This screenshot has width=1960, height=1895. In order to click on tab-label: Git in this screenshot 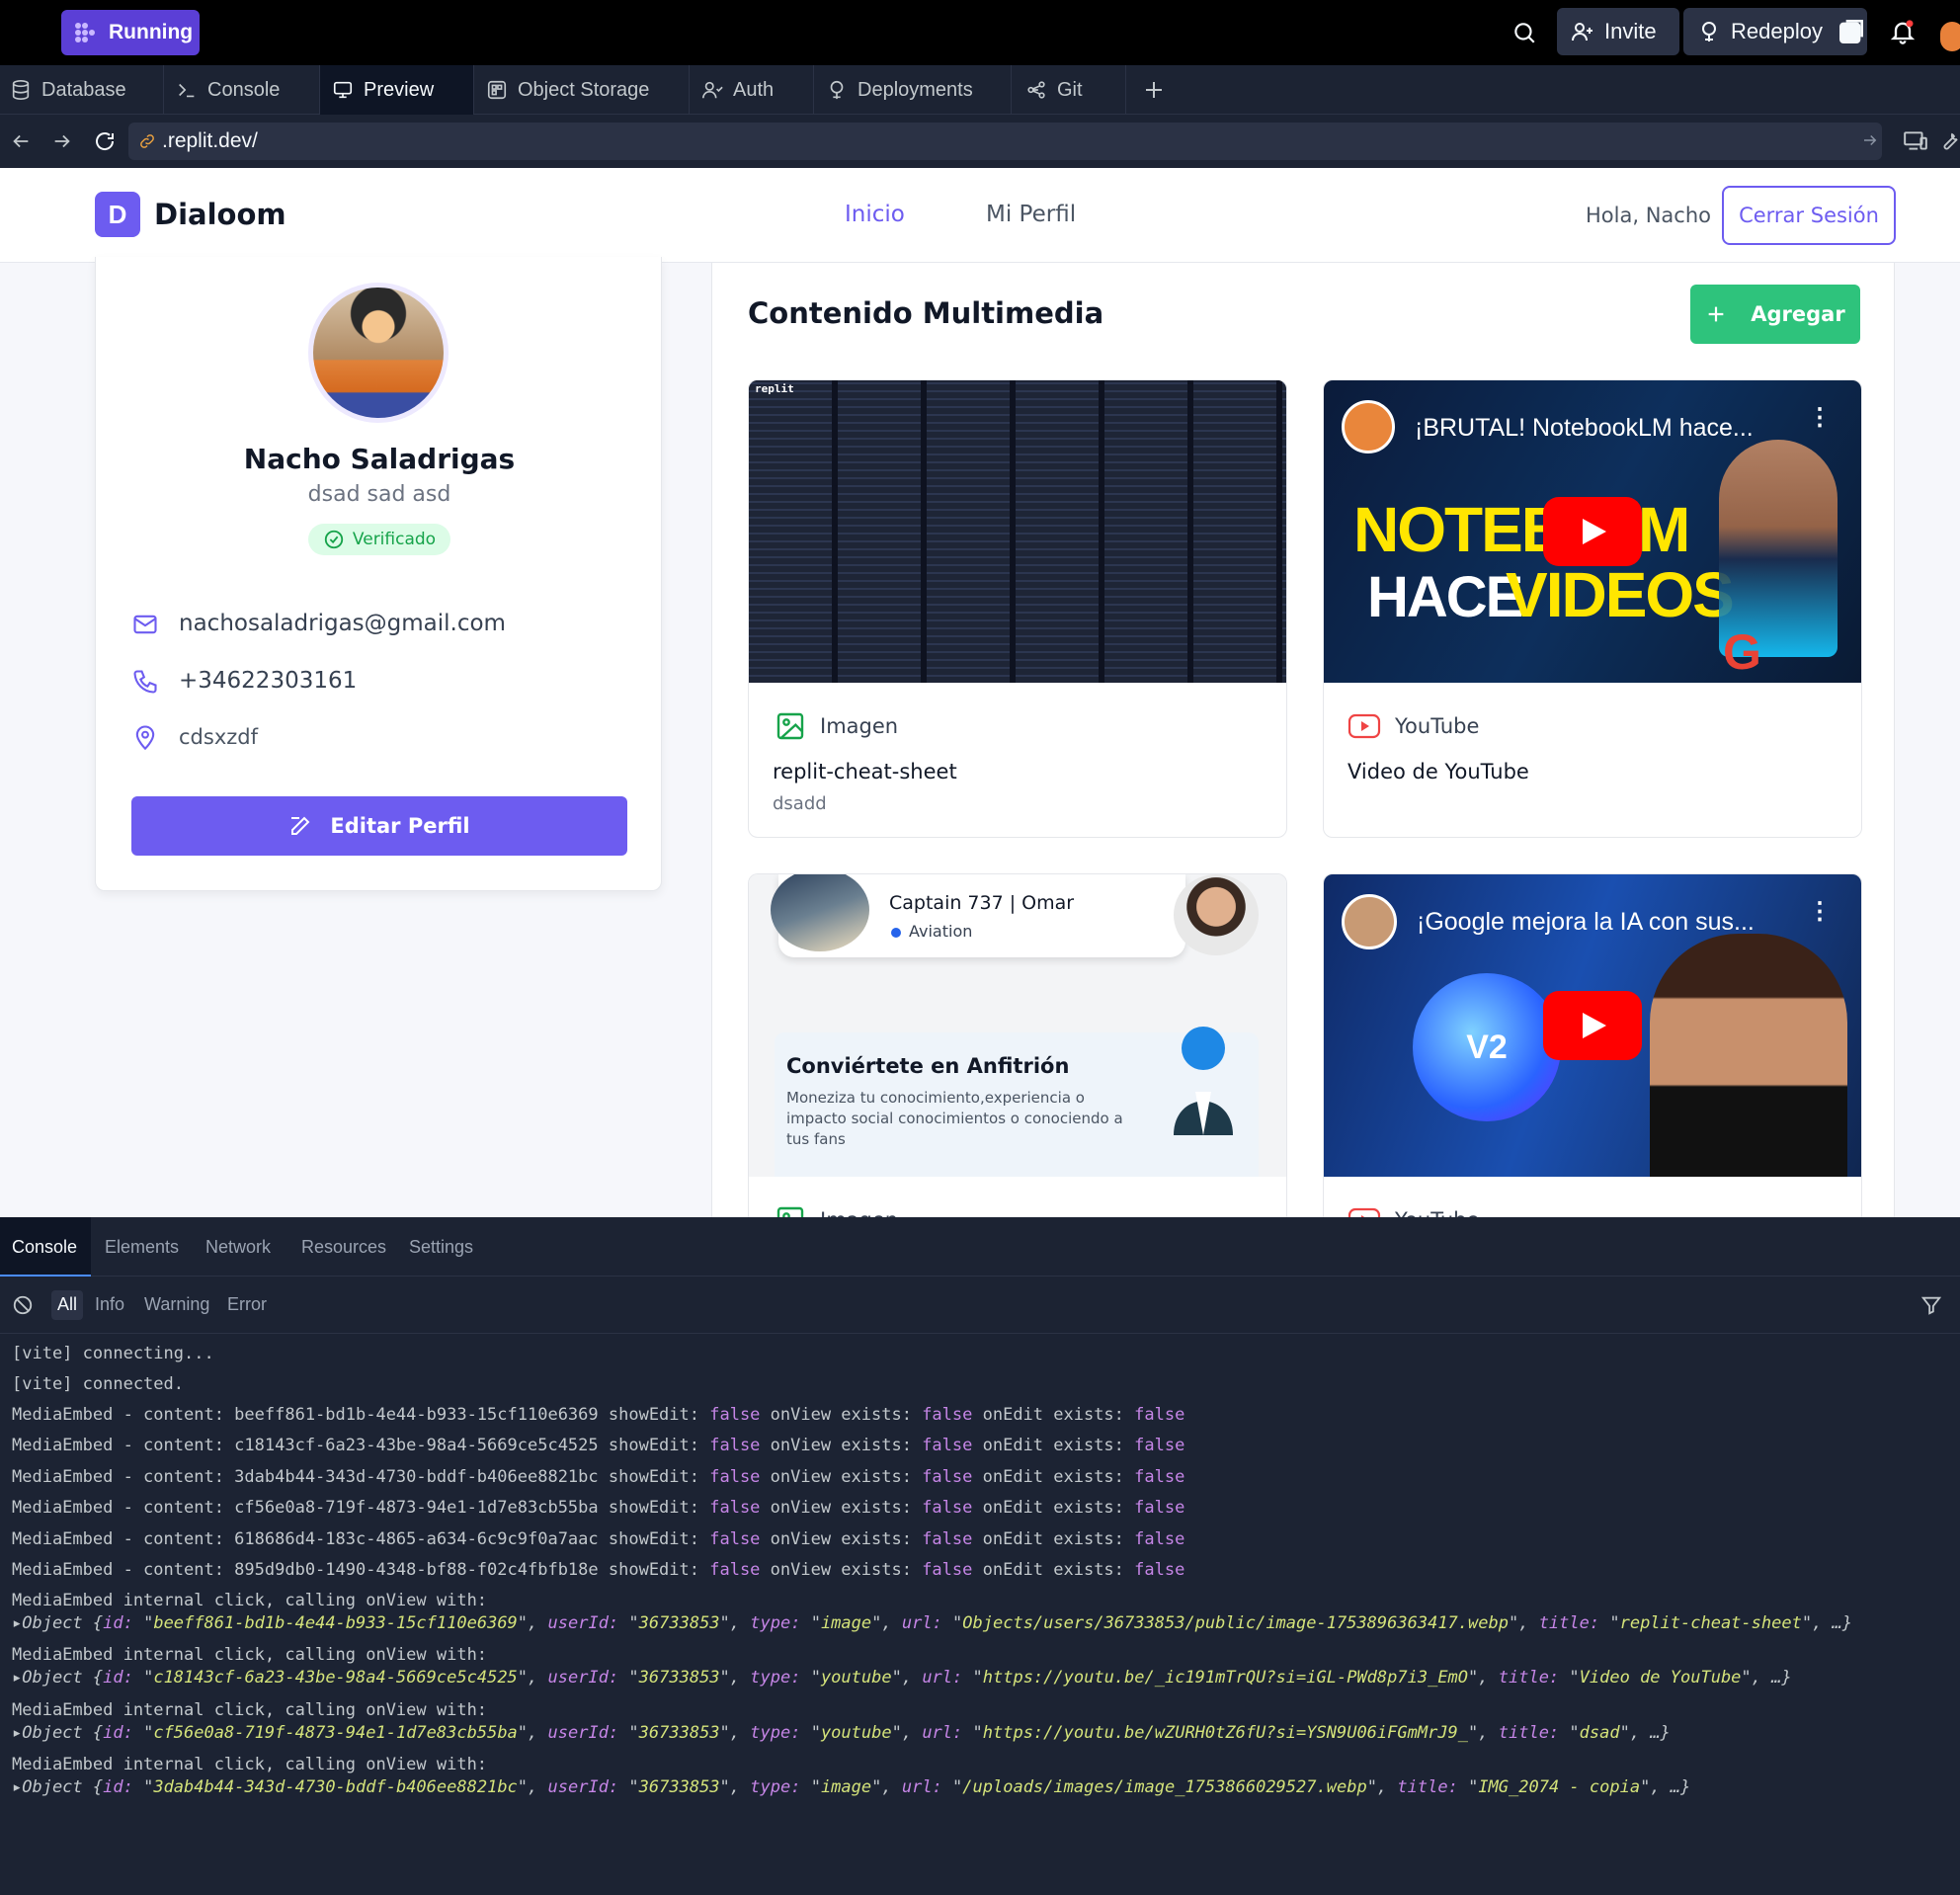, I will do `click(1070, 89)`.